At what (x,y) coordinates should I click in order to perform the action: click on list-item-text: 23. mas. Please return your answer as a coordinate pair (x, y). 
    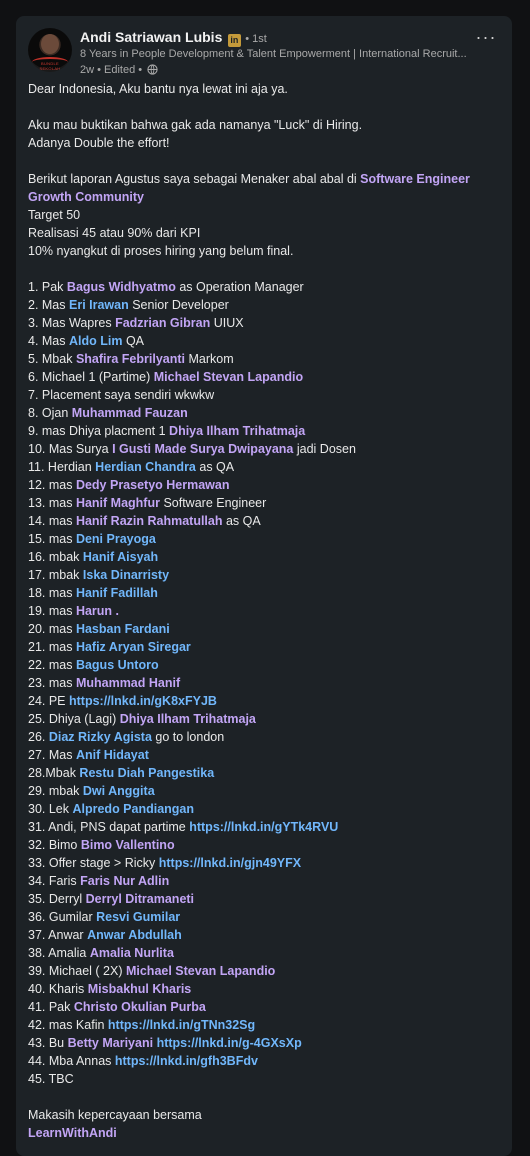
    Looking at the image, I should click on (52, 683).